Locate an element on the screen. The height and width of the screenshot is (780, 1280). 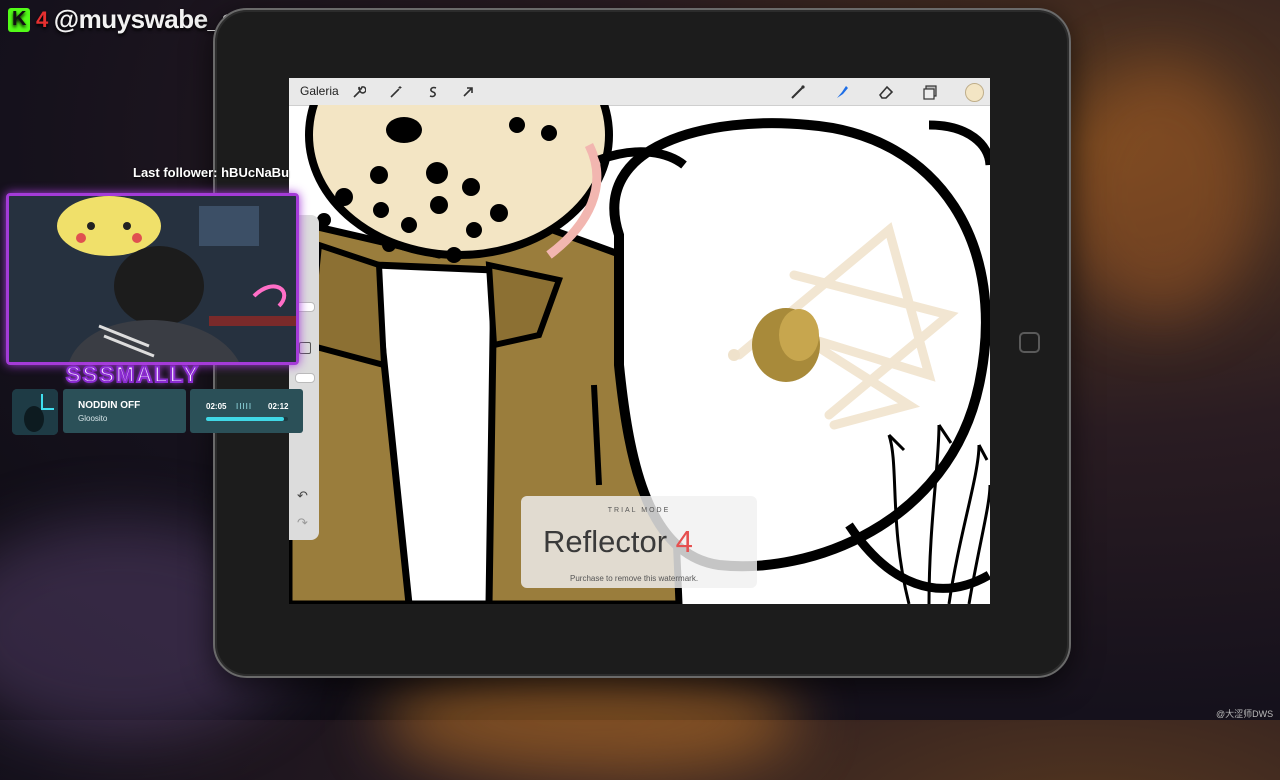
kick-number: 4 is located at coordinates (42, 19).